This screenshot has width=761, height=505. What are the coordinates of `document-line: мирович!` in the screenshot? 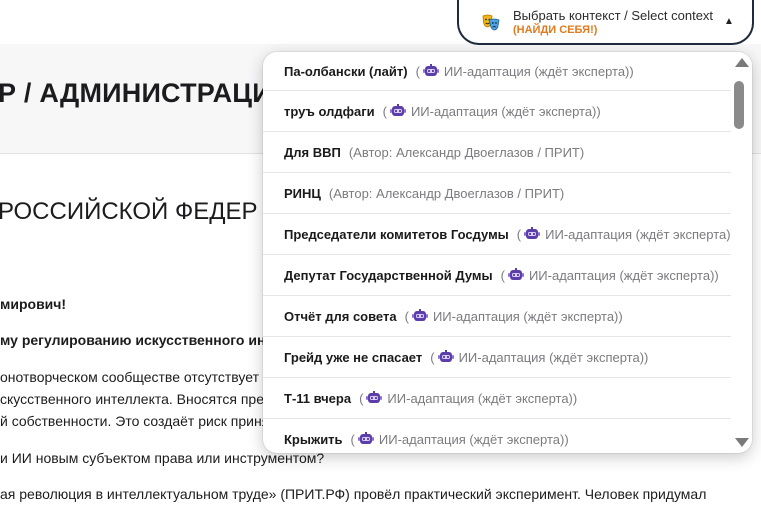 It's located at (33, 304).